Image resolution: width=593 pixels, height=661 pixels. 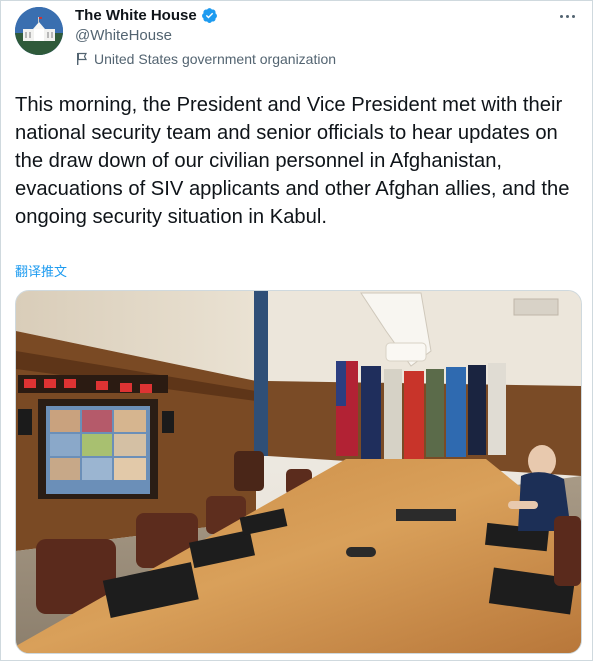 What do you see at coordinates (209, 15) in the screenshot?
I see `verified-badge-icon` at bounding box center [209, 15].